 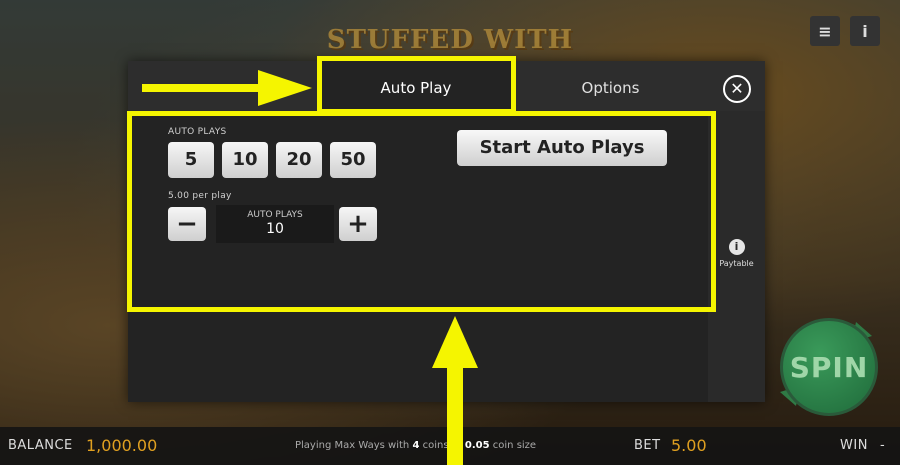 What do you see at coordinates (647, 445) in the screenshot?
I see `bet-label: BET` at bounding box center [647, 445].